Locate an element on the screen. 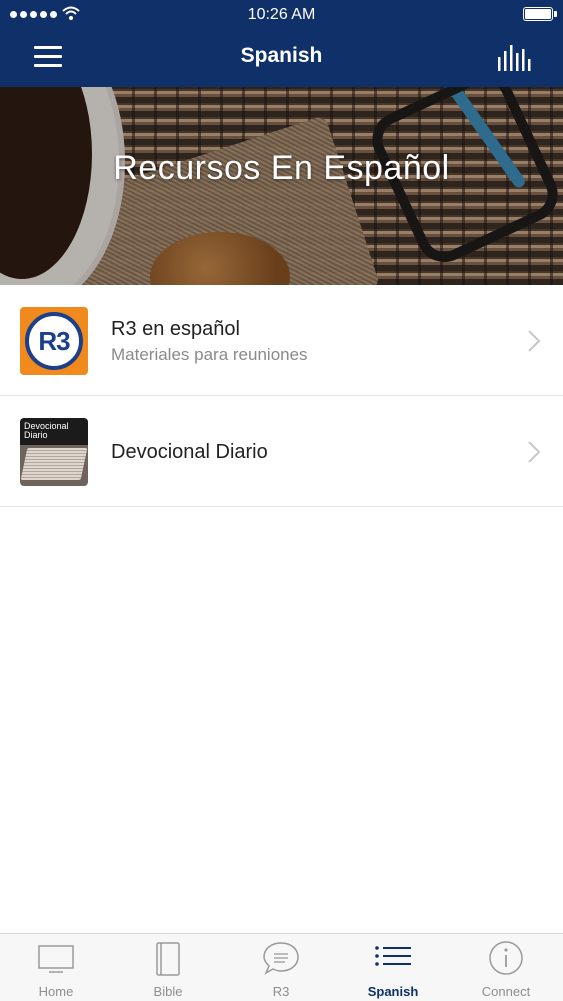 The image size is (563, 1001). battery-nub is located at coordinates (555, 14).